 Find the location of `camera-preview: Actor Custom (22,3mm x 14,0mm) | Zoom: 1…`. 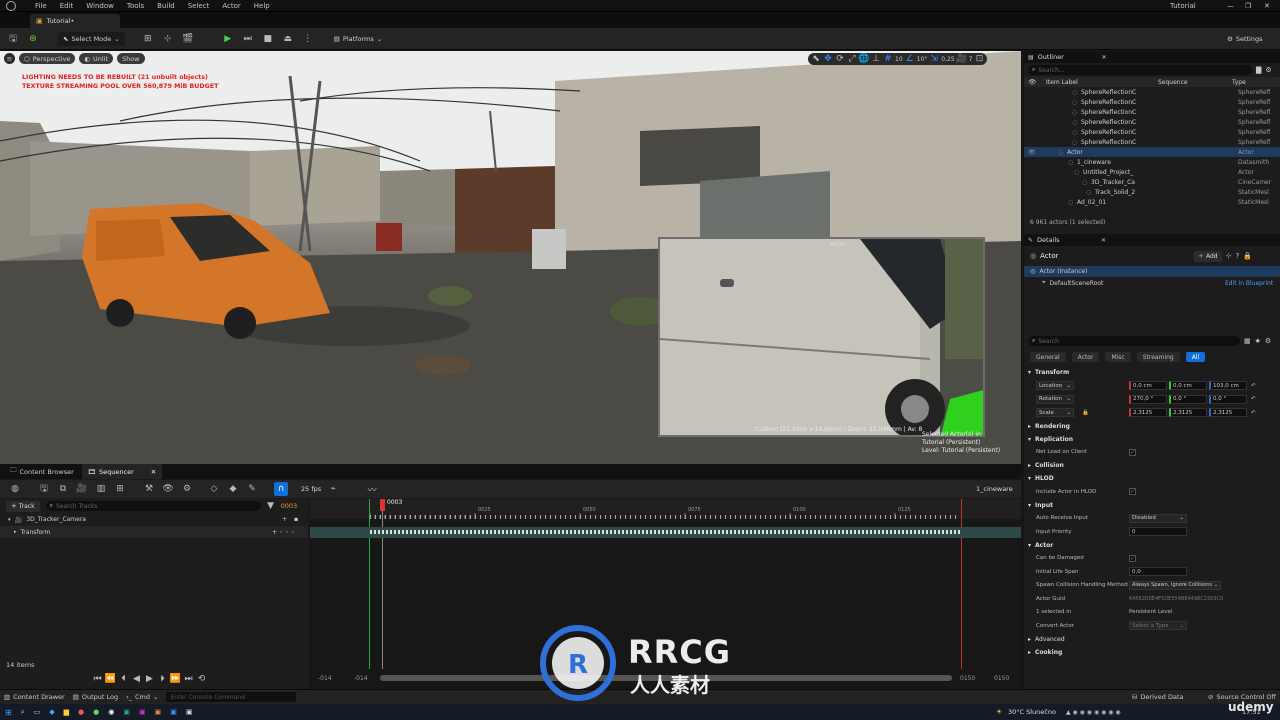

camera-preview: Actor Custom (22,3mm x 14,0mm) | Zoom: 1… is located at coordinates (821, 337).